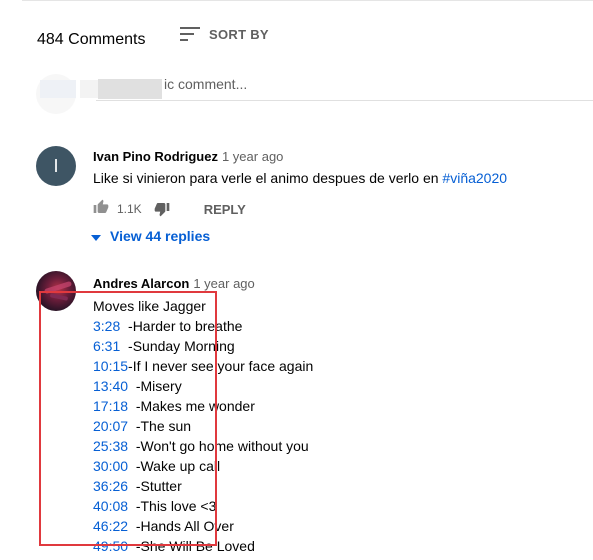 The width and height of the screenshot is (593, 560). What do you see at coordinates (129, 209) in the screenshot?
I see `like-count: 1.1K` at bounding box center [129, 209].